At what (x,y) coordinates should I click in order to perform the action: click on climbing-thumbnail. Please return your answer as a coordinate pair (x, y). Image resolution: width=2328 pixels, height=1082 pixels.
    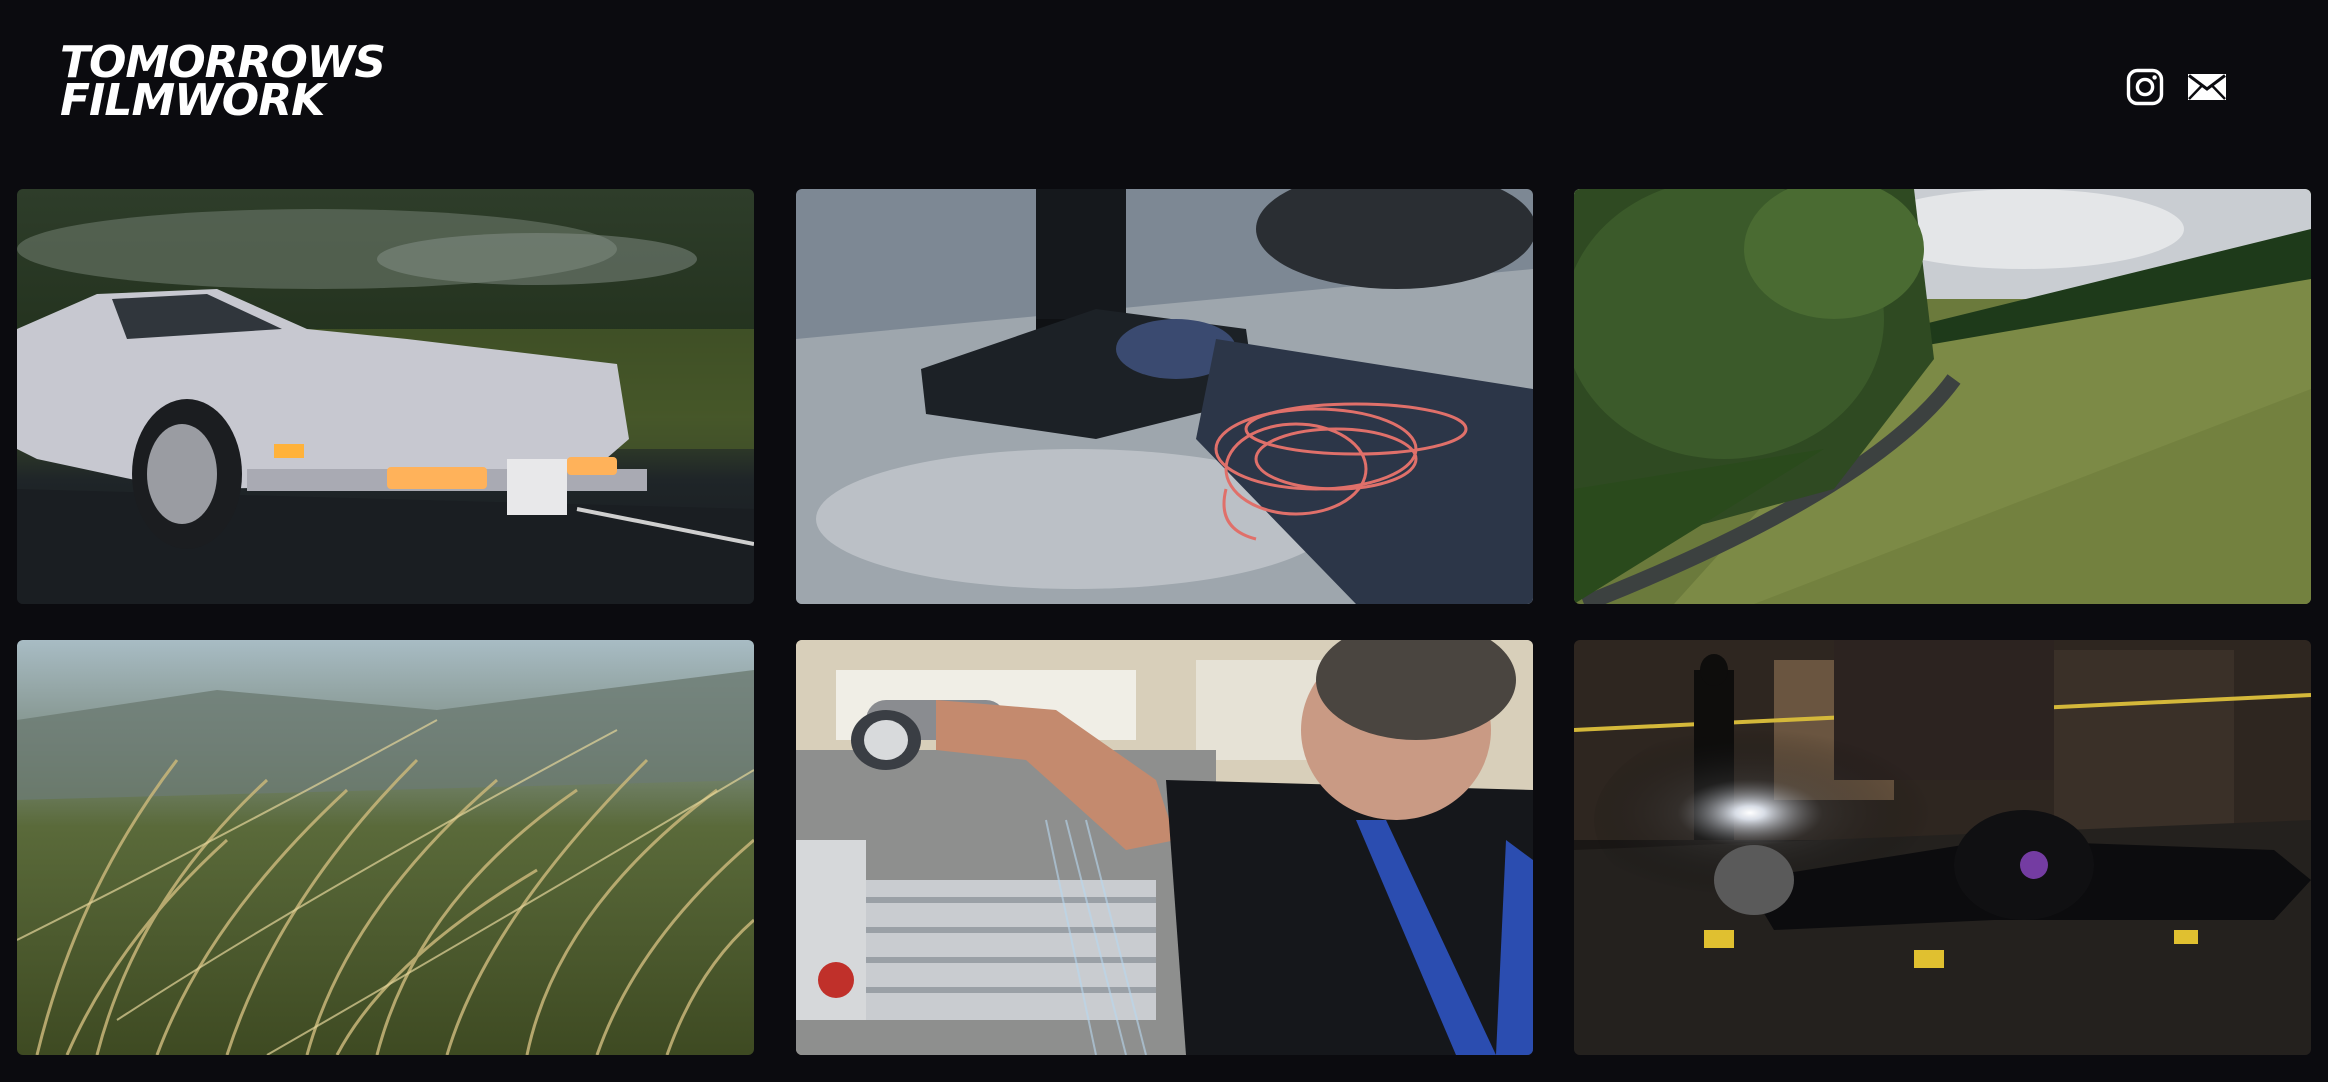
    Looking at the image, I should click on (1164, 396).